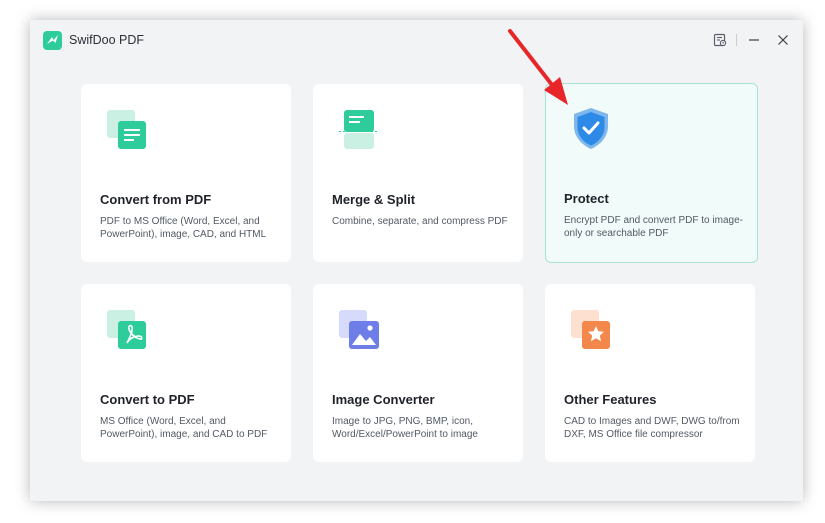 The width and height of the screenshot is (825, 523). Describe the element at coordinates (736, 40) in the screenshot. I see `titlebar-divider` at that location.